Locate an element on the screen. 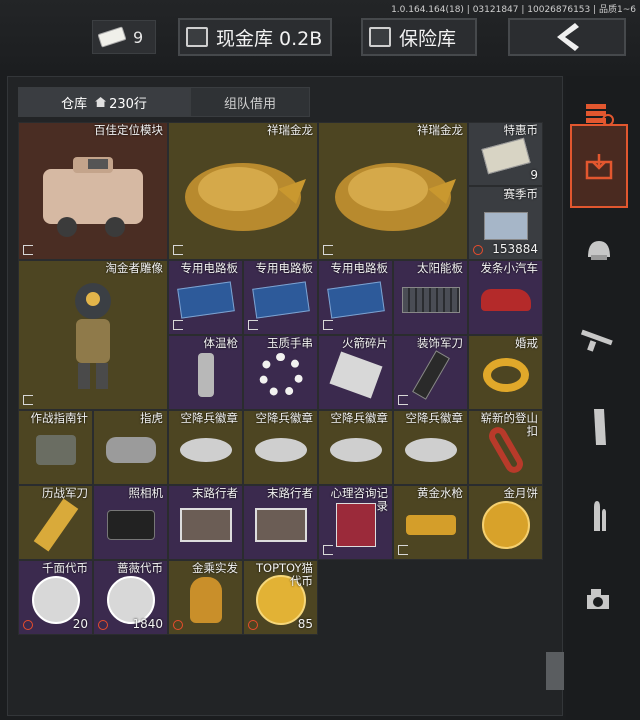 This screenshot has height=720, width=640. item-cell: 历战军刀 is located at coordinates (55, 522).